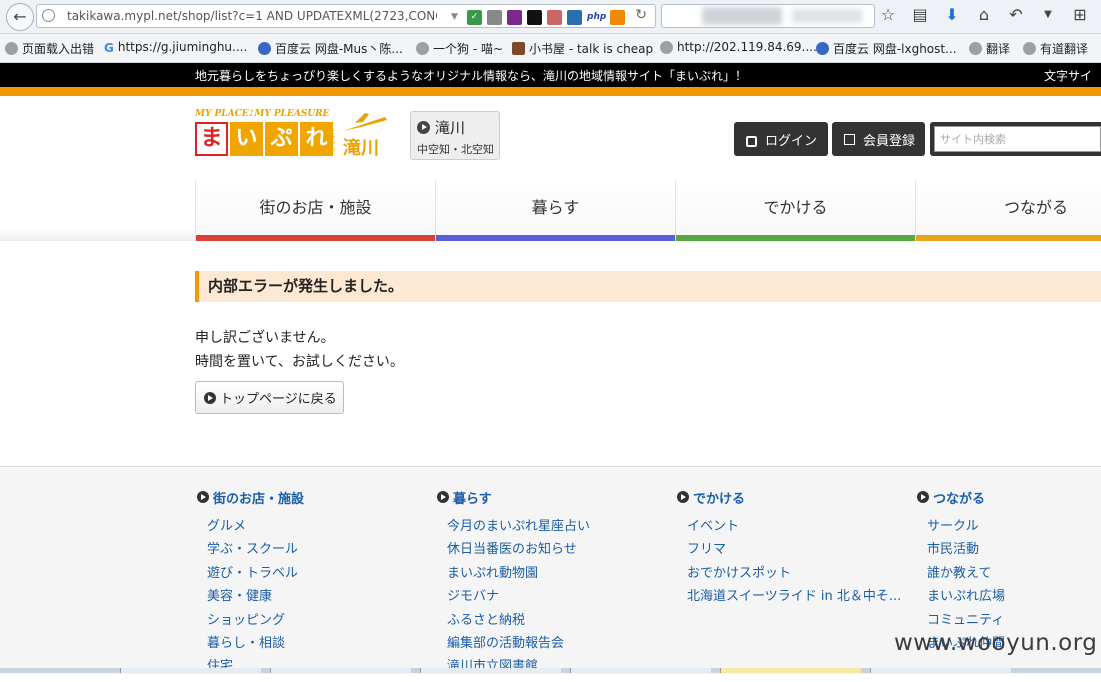 The image size is (1101, 682). Describe the element at coordinates (494, 17) in the screenshot. I see `qr-code-icon` at that location.